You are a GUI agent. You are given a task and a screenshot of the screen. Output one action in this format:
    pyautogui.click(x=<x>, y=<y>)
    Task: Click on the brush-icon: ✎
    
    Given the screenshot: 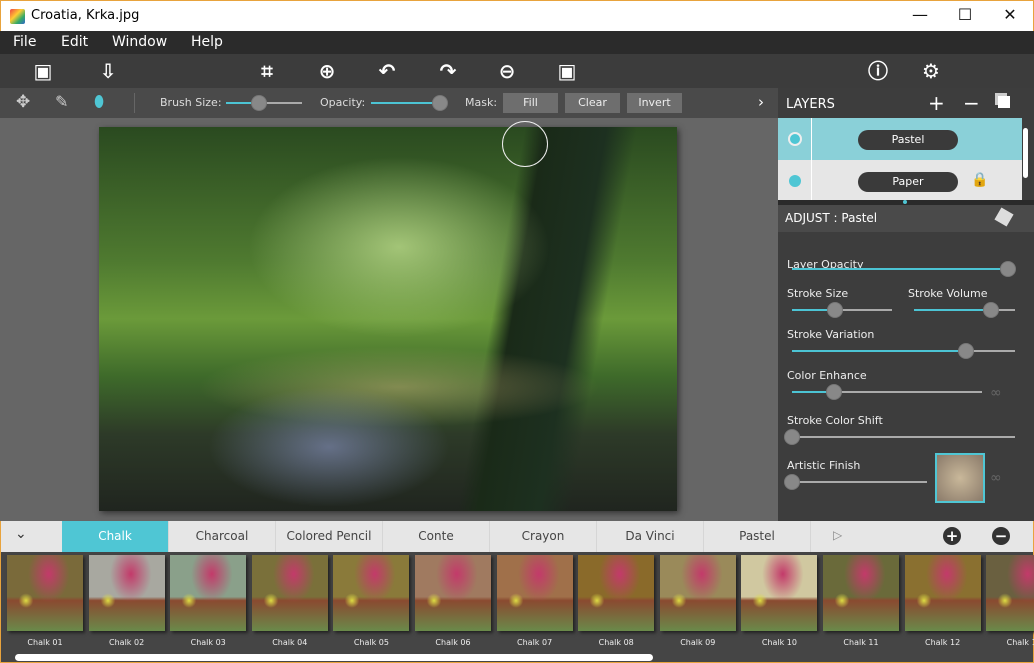 What is the action you would take?
    pyautogui.click(x=61, y=101)
    